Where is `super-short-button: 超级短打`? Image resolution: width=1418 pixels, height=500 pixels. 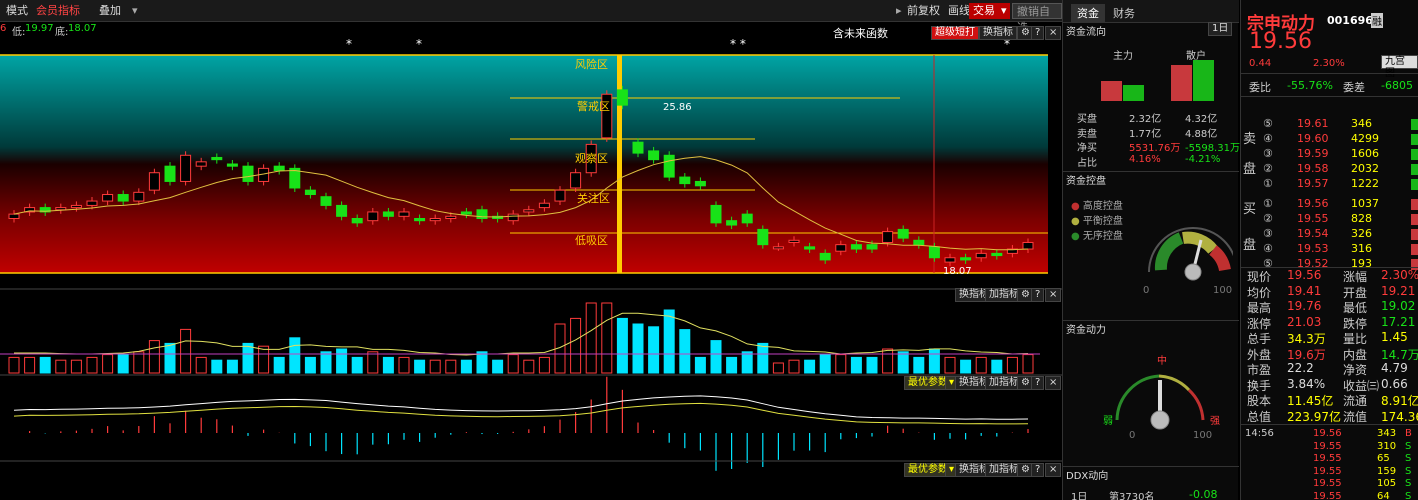 super-short-button: 超级短打 is located at coordinates (955, 33).